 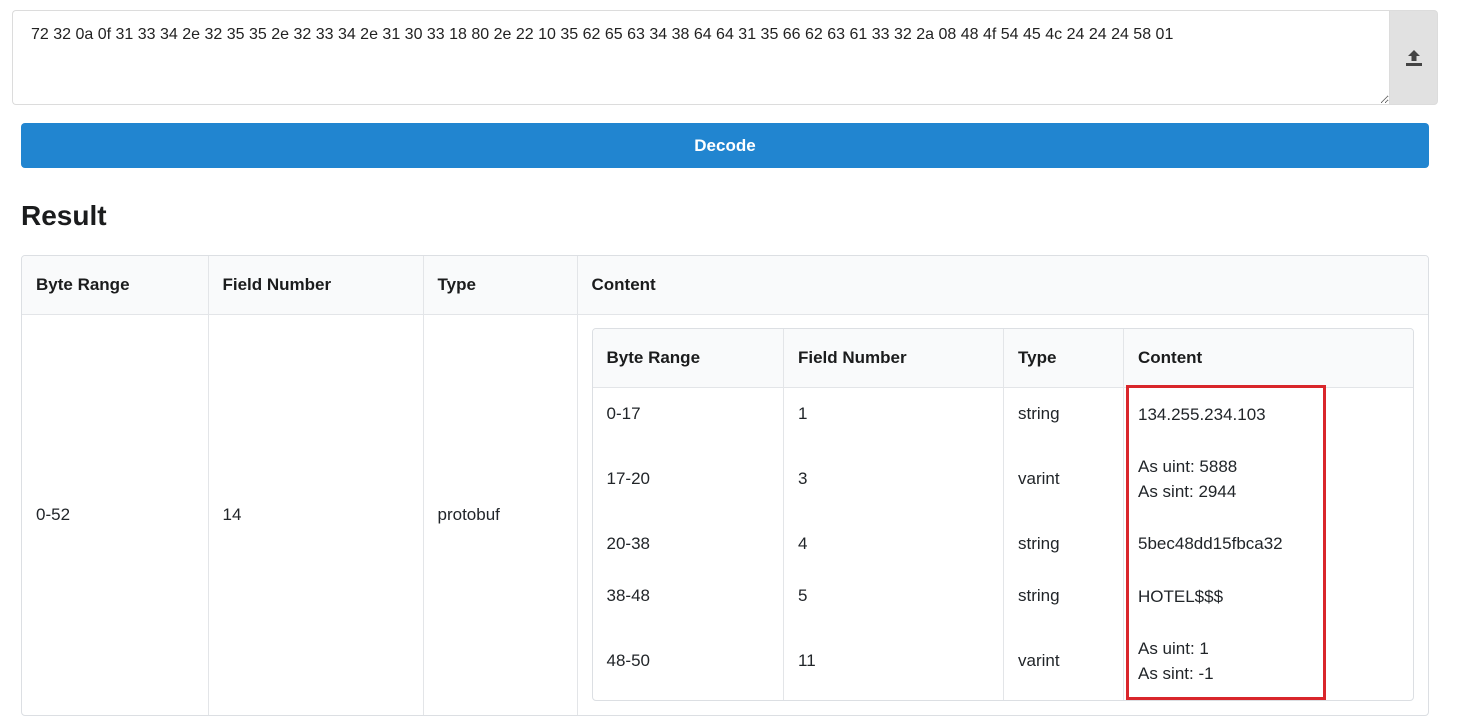 What do you see at coordinates (1002, 285) in the screenshot?
I see `column-header-content: Content` at bounding box center [1002, 285].